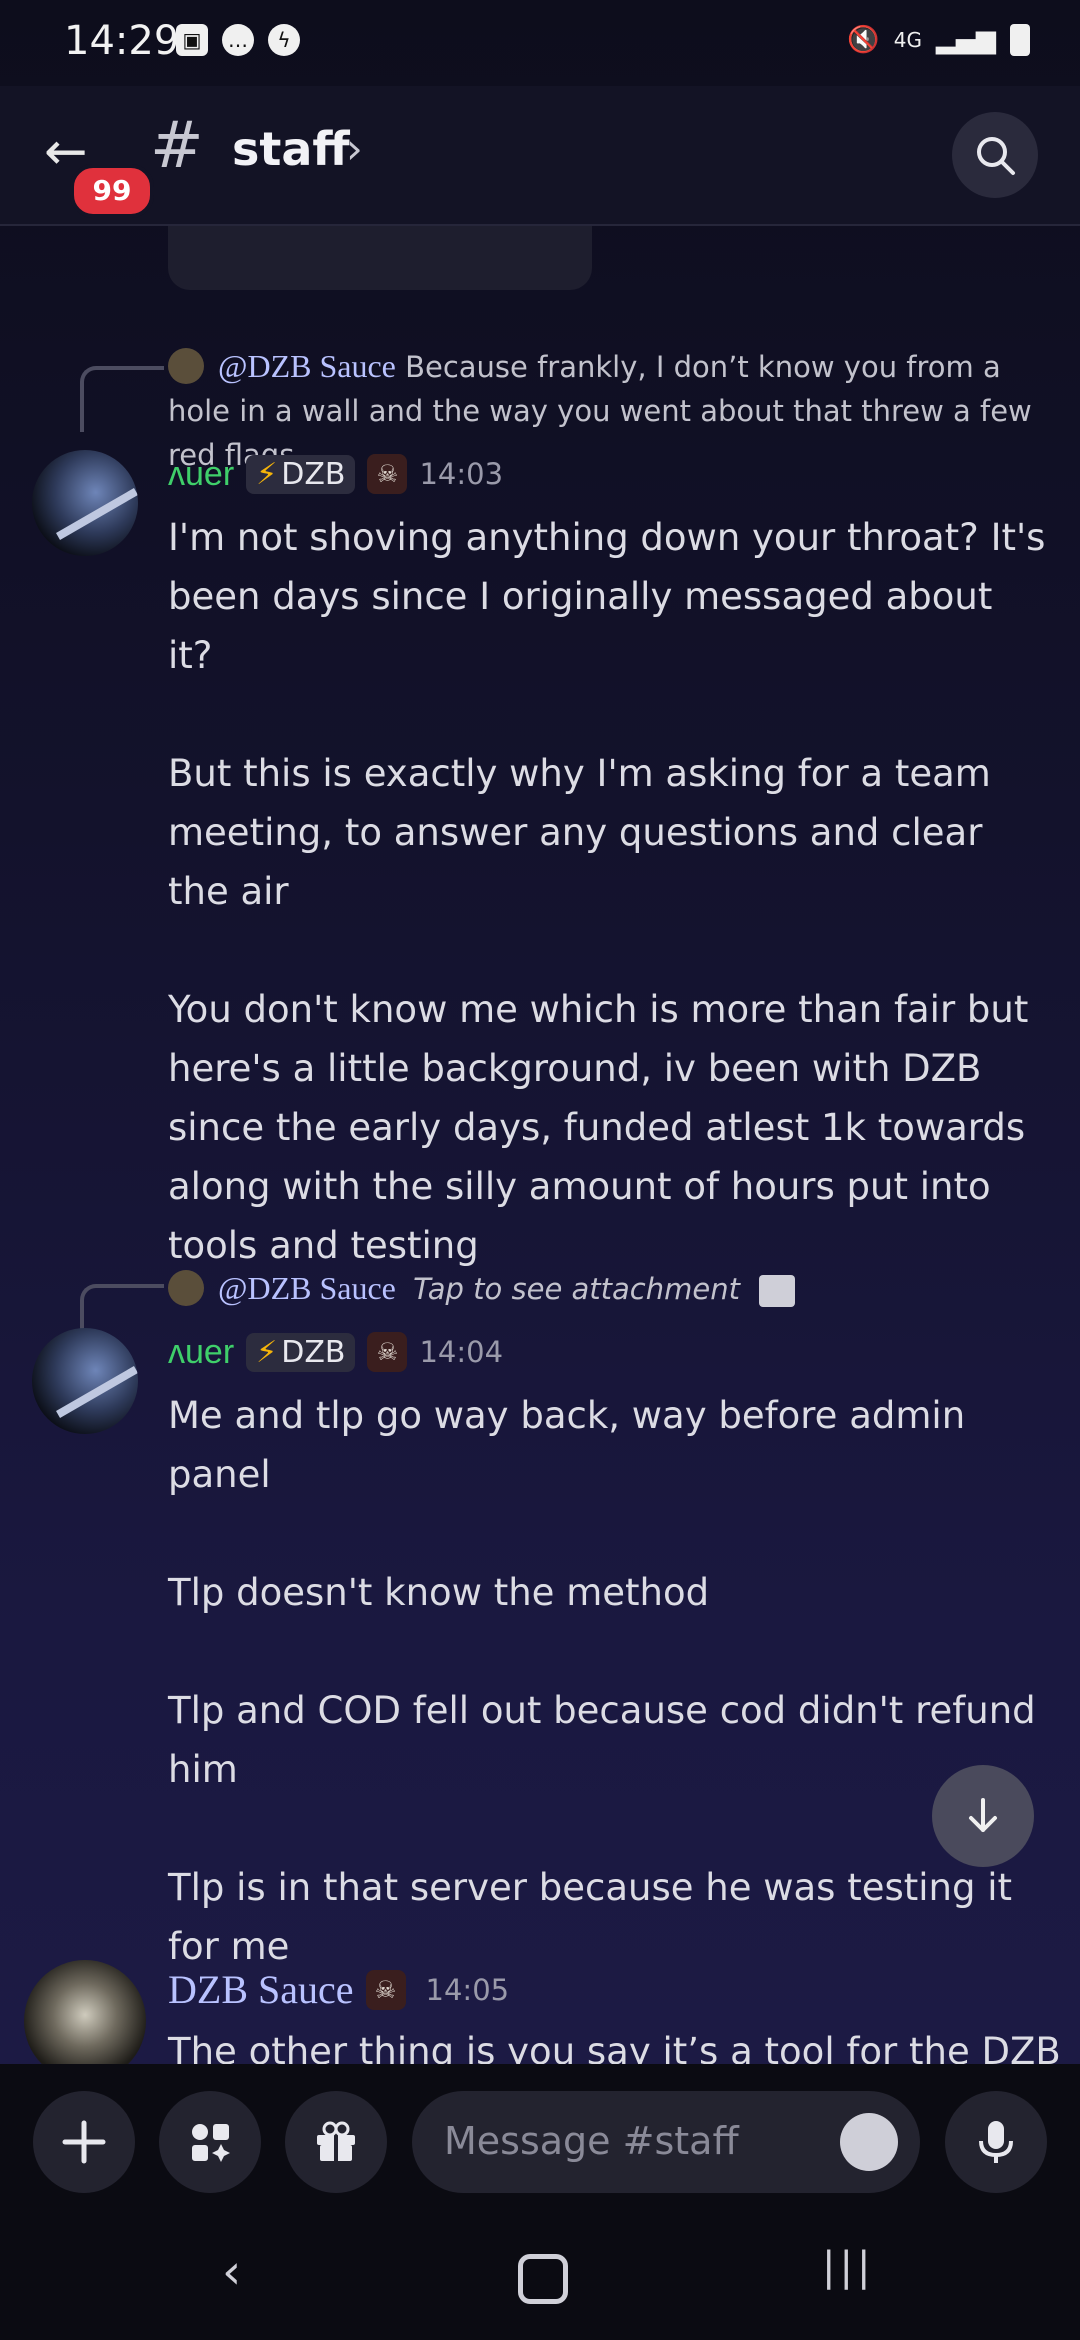 The image size is (1080, 2340). I want to click on search-icon, so click(996, 156).